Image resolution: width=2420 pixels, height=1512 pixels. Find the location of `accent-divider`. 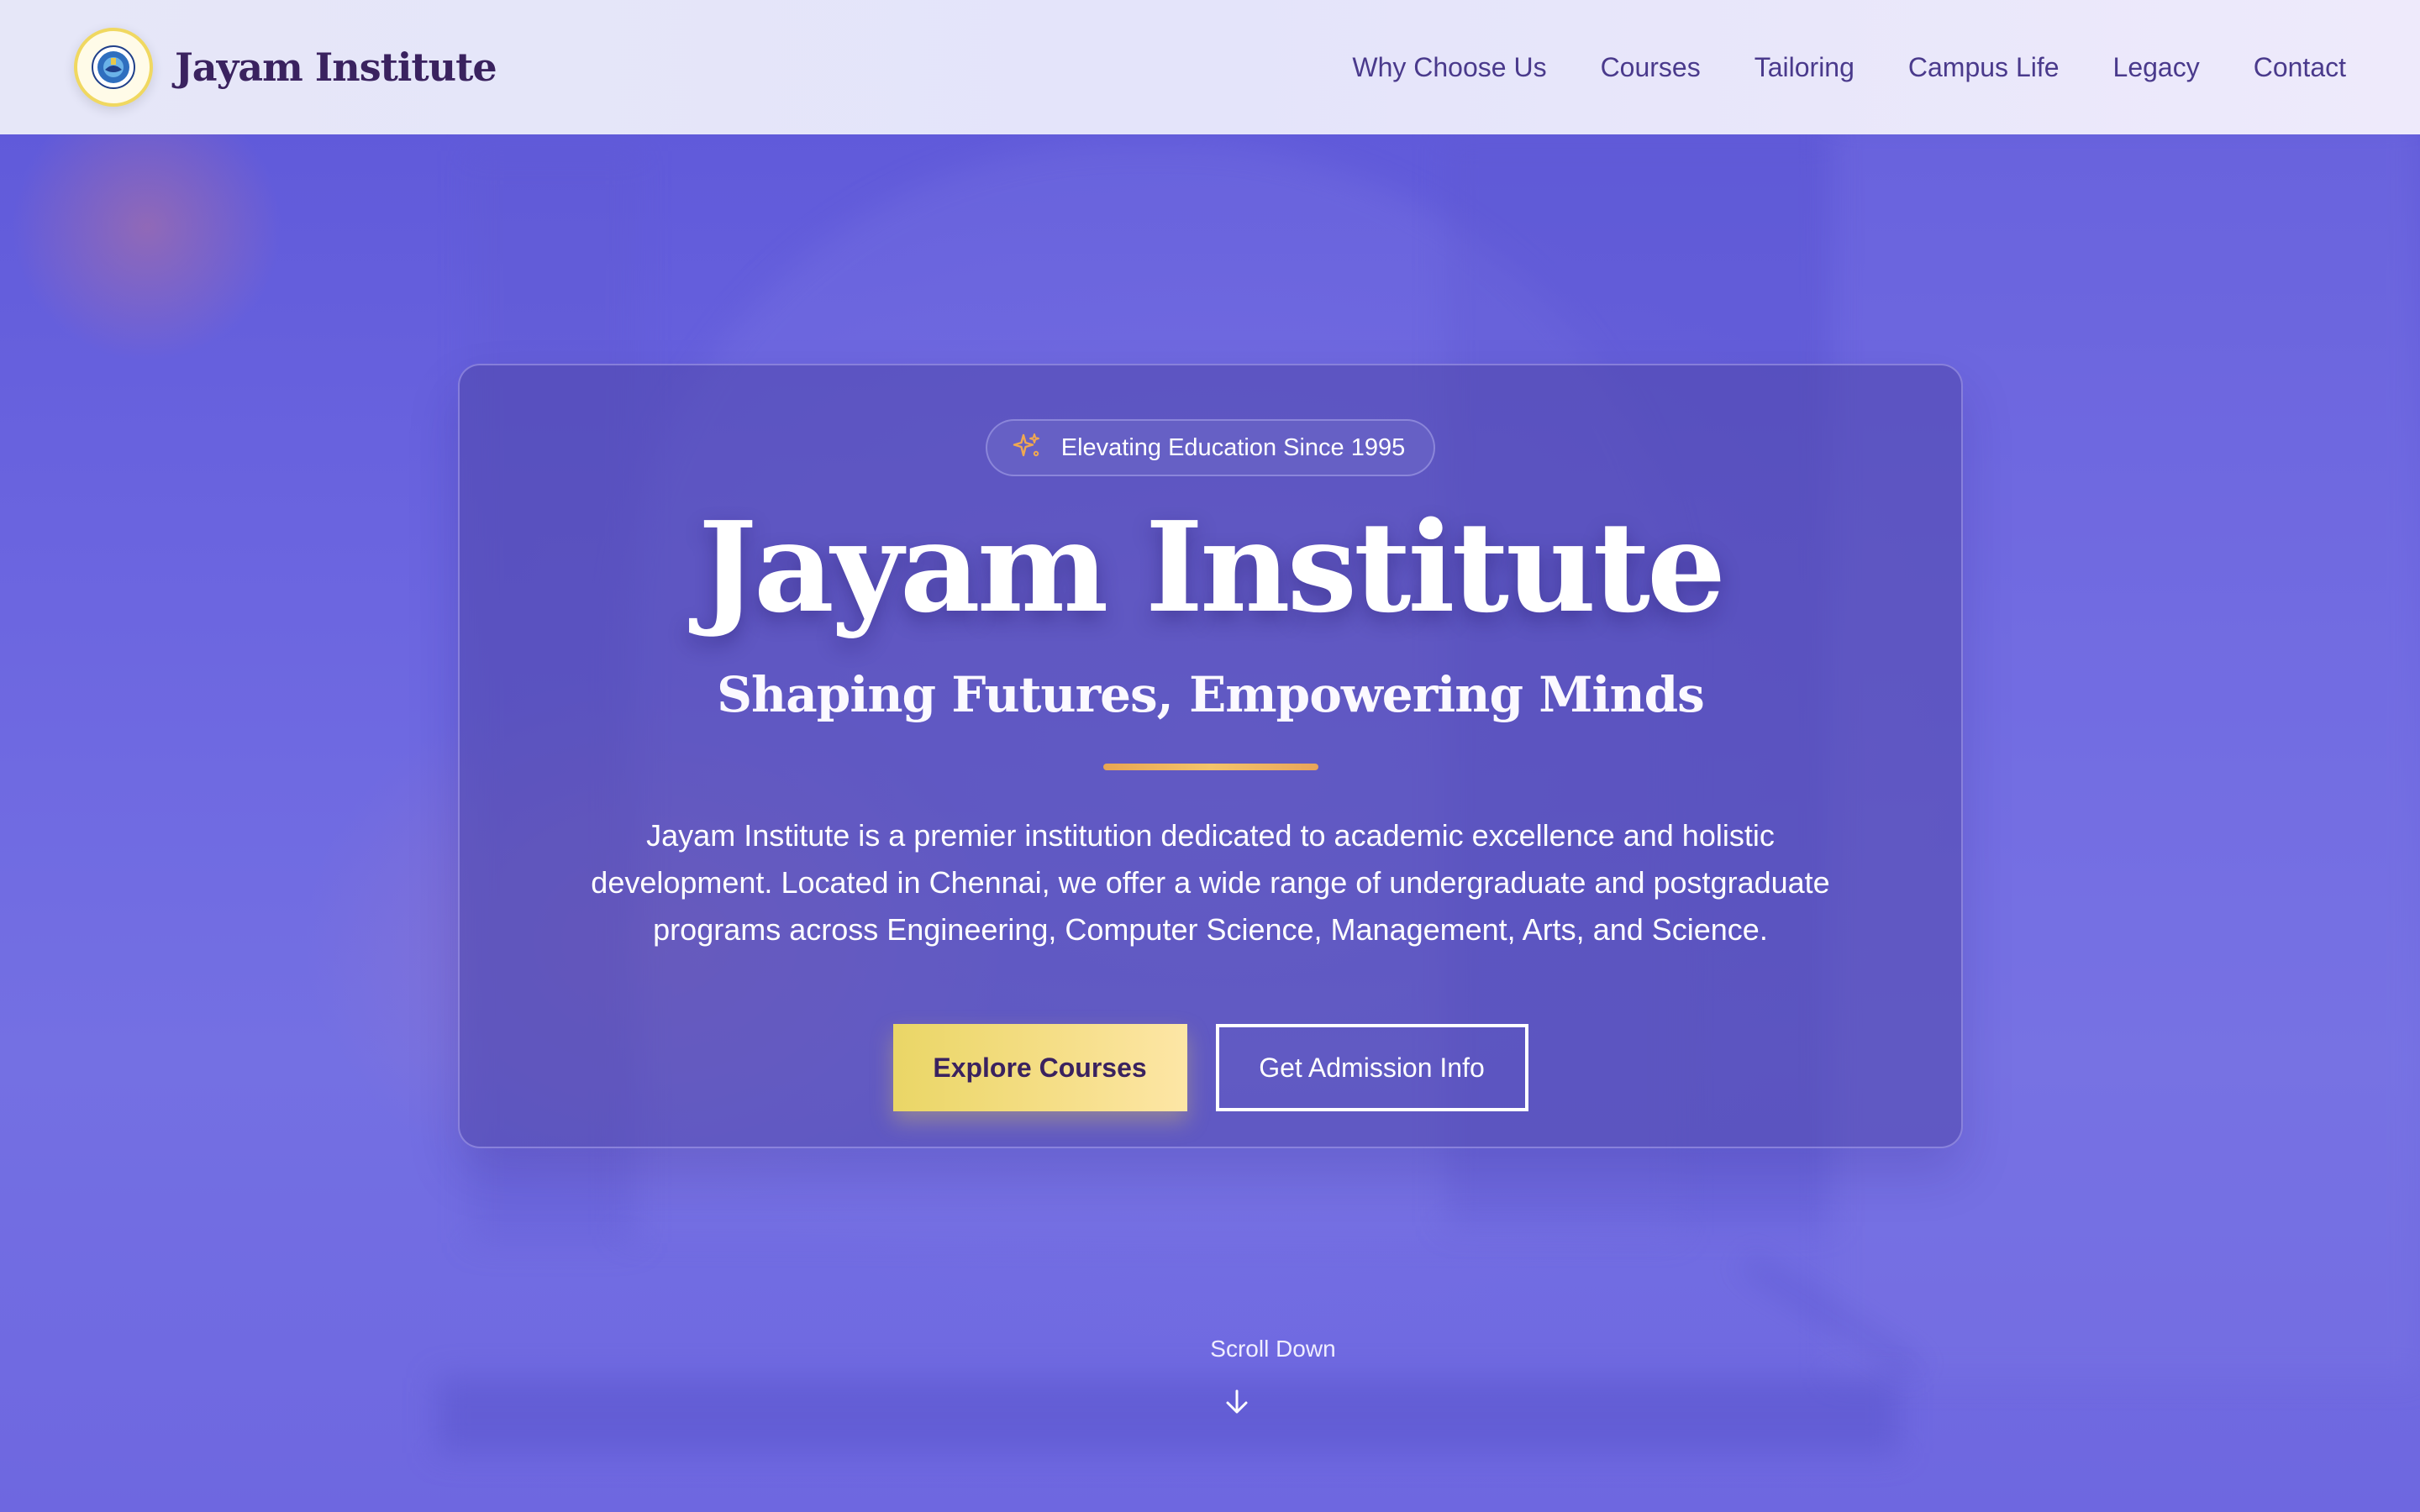

accent-divider is located at coordinates (1210, 767).